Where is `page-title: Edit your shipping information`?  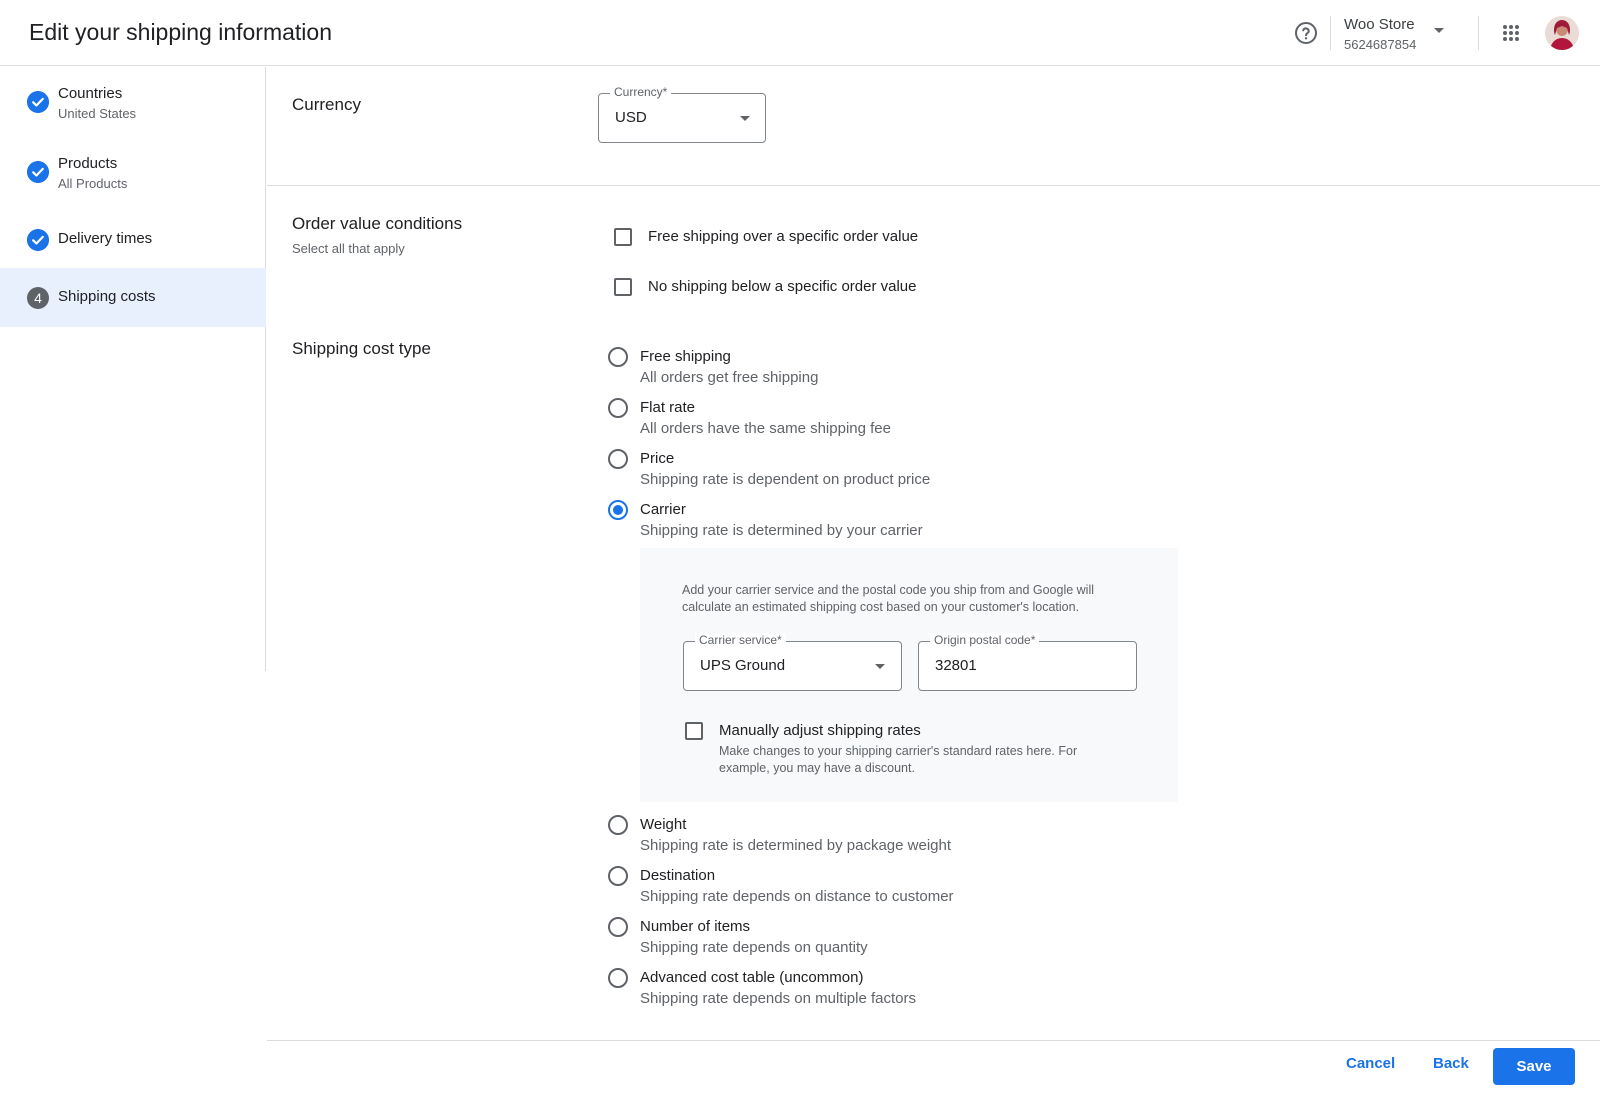 page-title: Edit your shipping information is located at coordinates (180, 32).